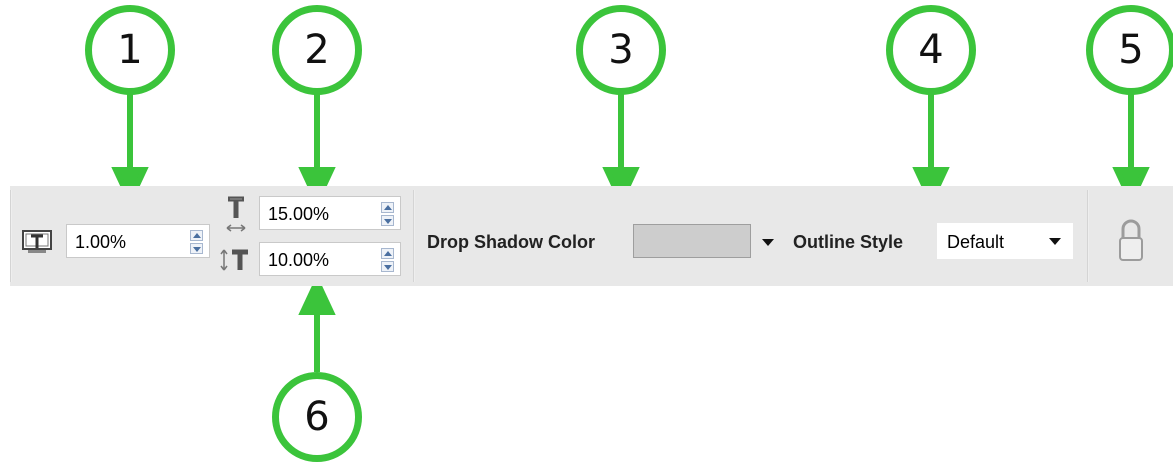 The height and width of the screenshot is (466, 1173). What do you see at coordinates (511, 242) in the screenshot?
I see `drop-shadow-color-label: Drop Shadow Color` at bounding box center [511, 242].